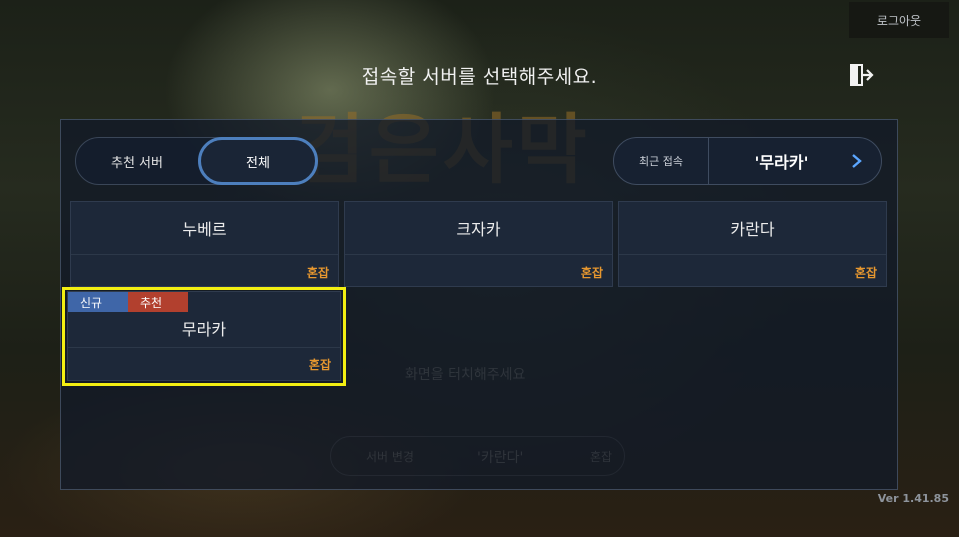 This screenshot has height=537, width=959. What do you see at coordinates (204, 244) in the screenshot?
I see `server-card-nuberu: 누베르 혼잡` at bounding box center [204, 244].